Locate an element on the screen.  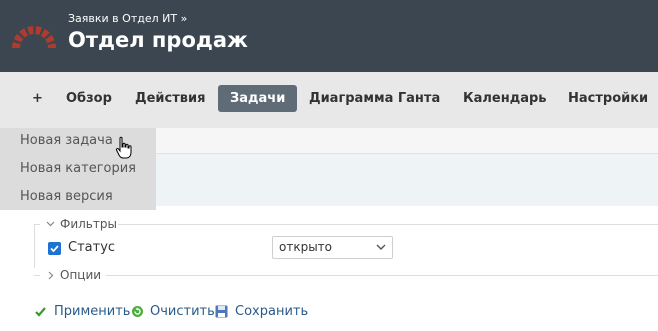
status-filter-checkbox is located at coordinates (54, 248).